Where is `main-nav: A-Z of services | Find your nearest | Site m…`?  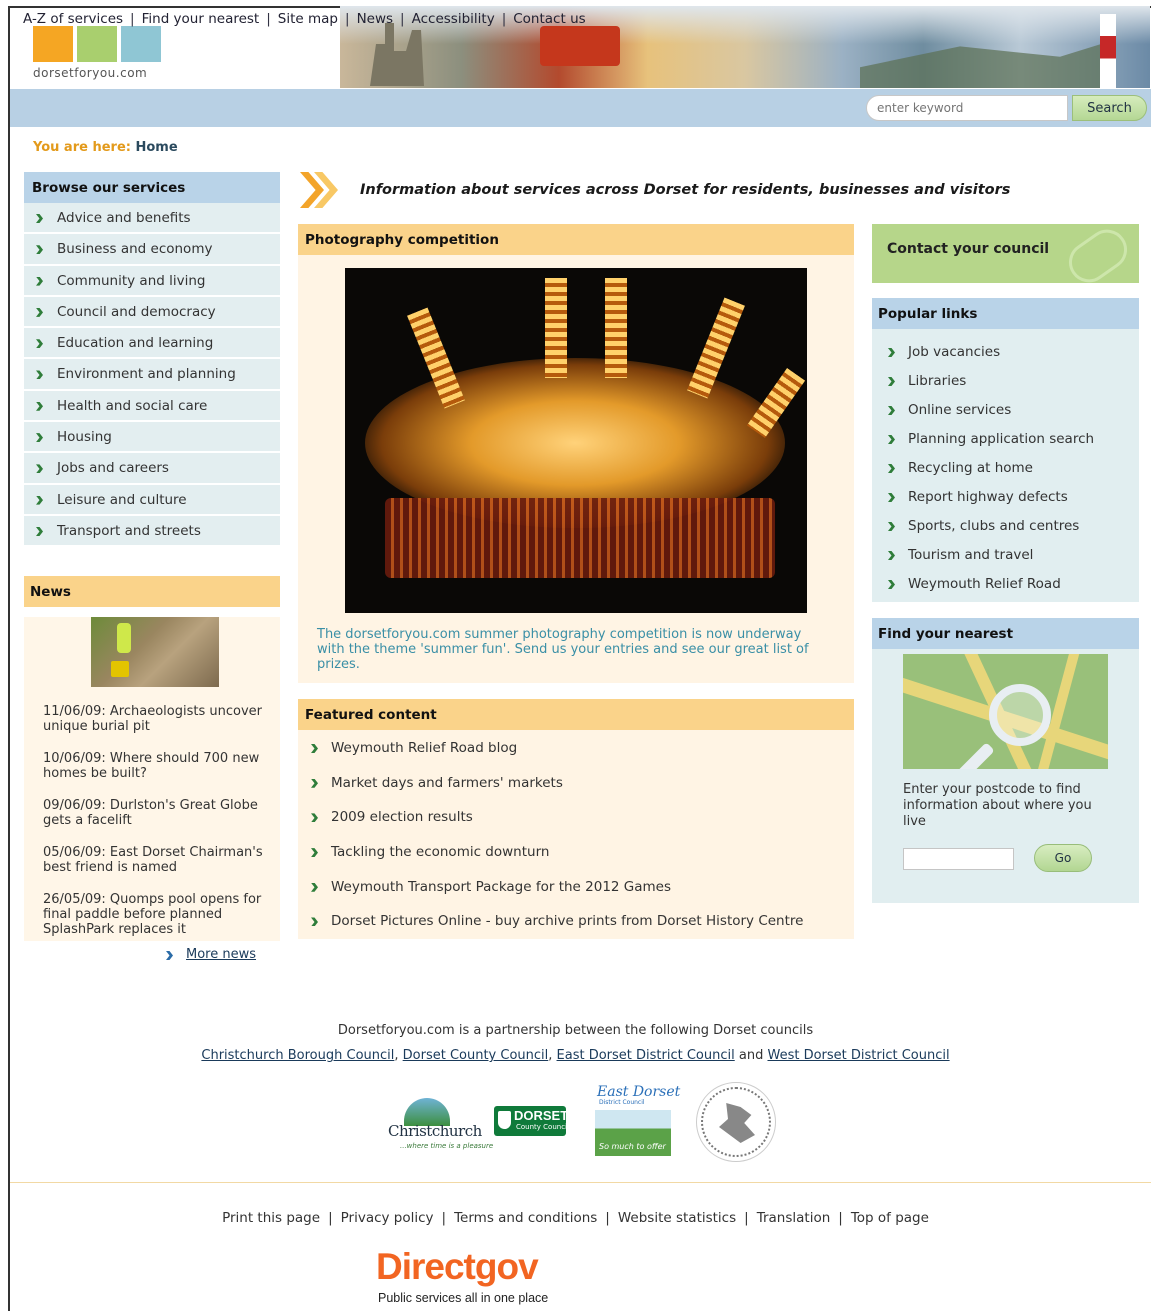
main-nav: A-Z of services | Find your nearest | Site m… is located at coordinates (304, 19).